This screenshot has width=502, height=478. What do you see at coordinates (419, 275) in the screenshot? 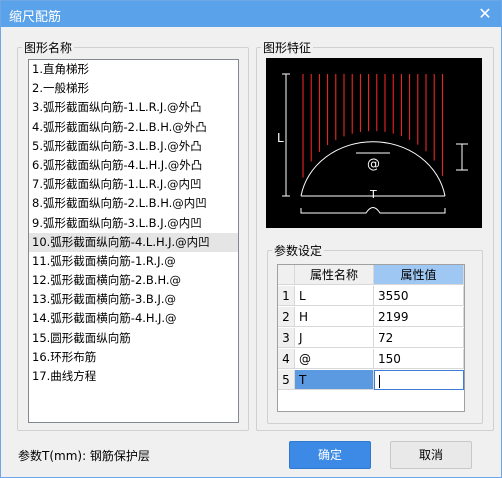
I see `header-property-value: 属性值` at bounding box center [419, 275].